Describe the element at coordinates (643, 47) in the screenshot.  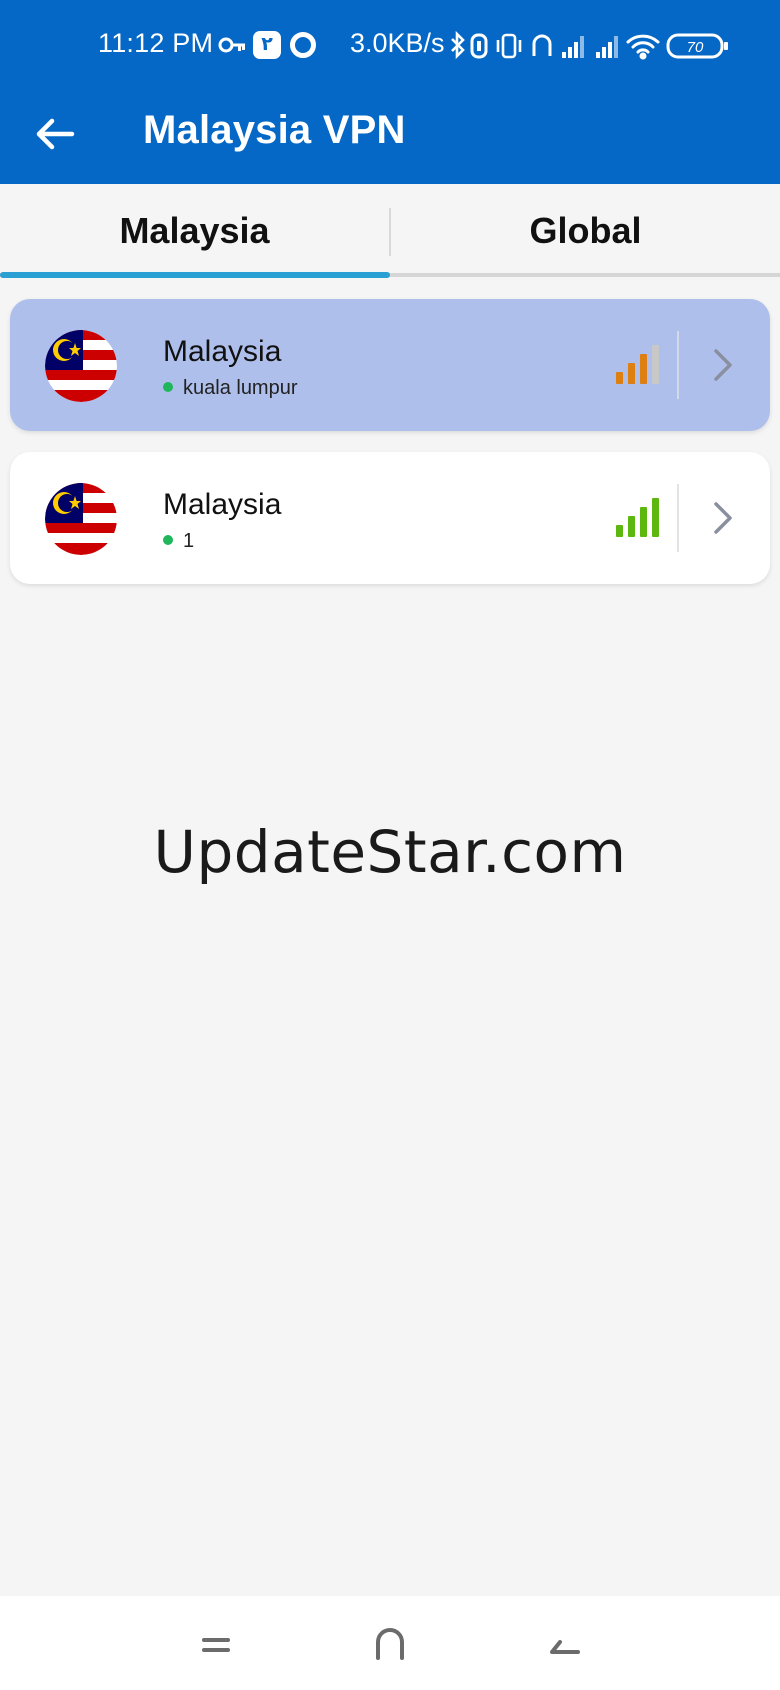
I see `wifi-icon` at that location.